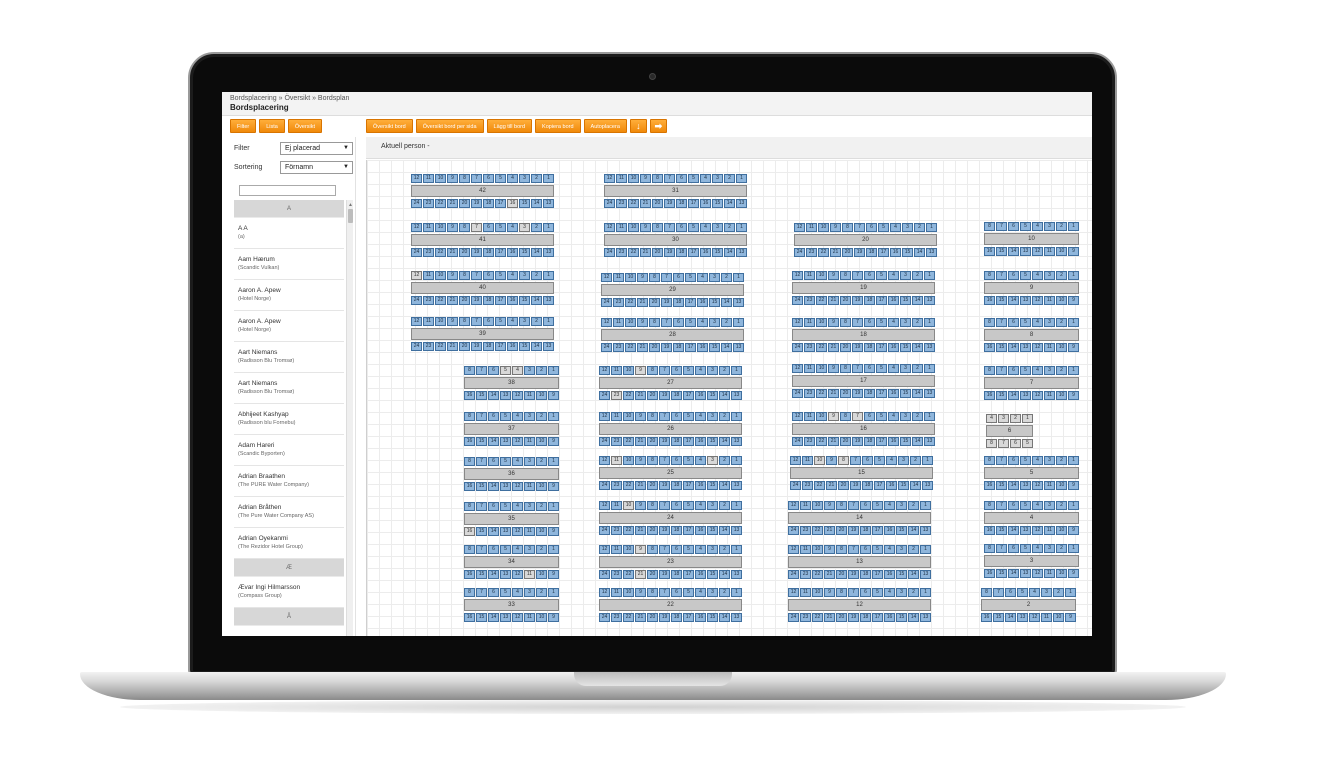 The image size is (1324, 769). I want to click on table-37: 8 7 6 5 4 3 2 1 37 16 15 14 13 12 11 10 9, so click(511, 429).